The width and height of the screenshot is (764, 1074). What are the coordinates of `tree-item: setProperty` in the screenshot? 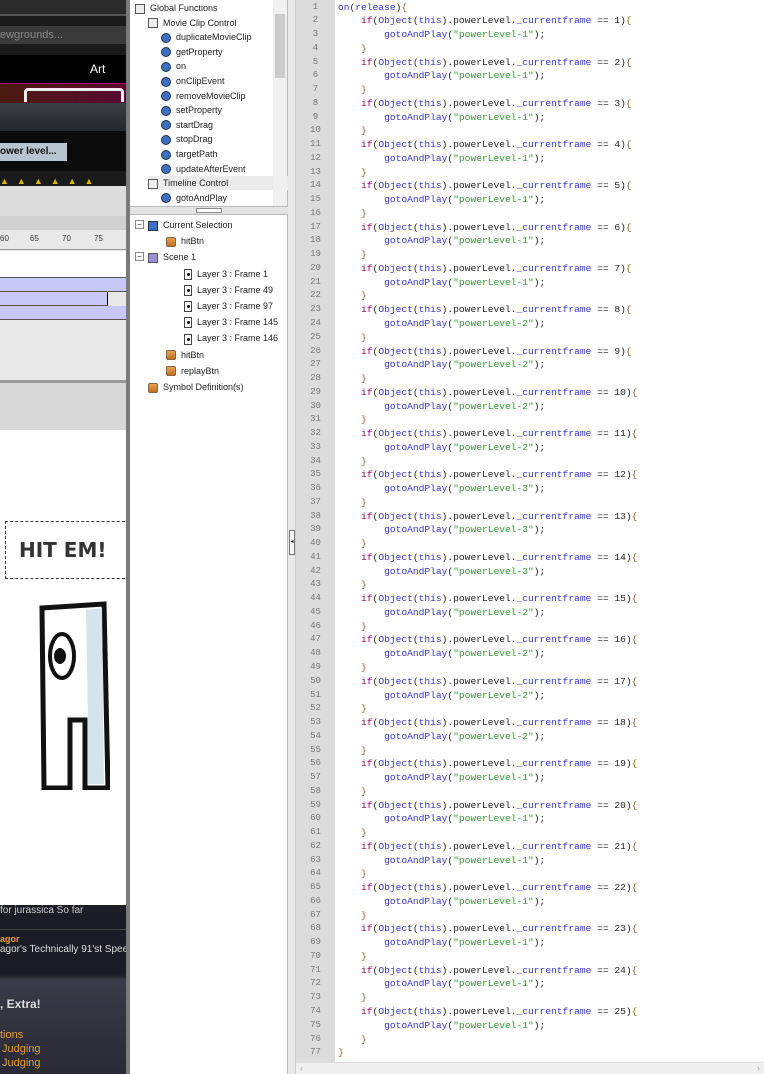 It's located at (191, 110).